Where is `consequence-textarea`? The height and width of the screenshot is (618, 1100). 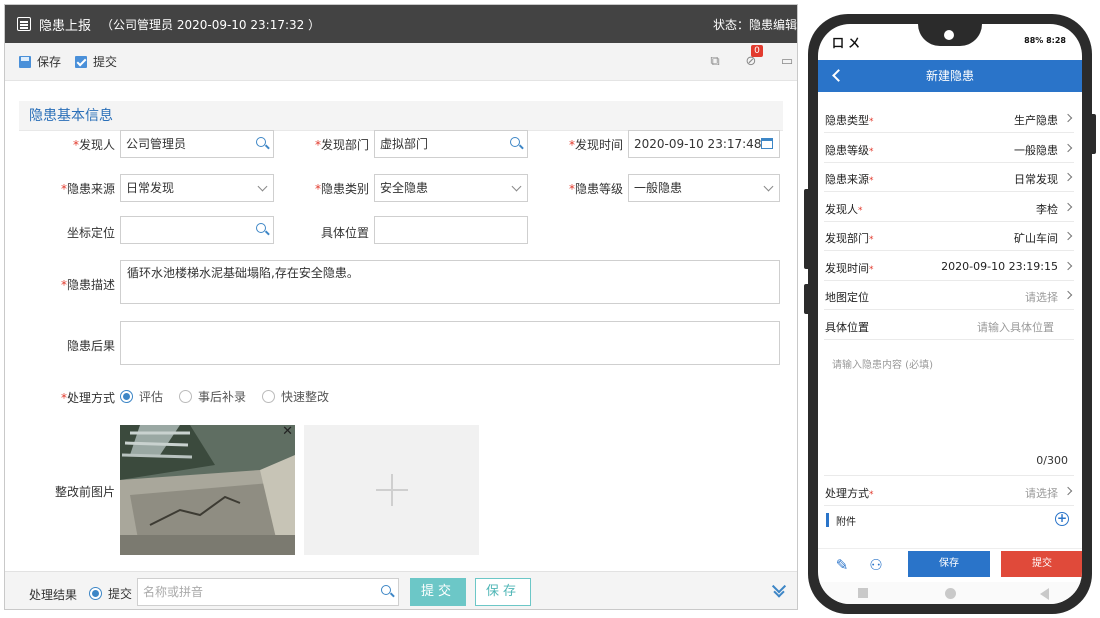
consequence-textarea is located at coordinates (450, 343).